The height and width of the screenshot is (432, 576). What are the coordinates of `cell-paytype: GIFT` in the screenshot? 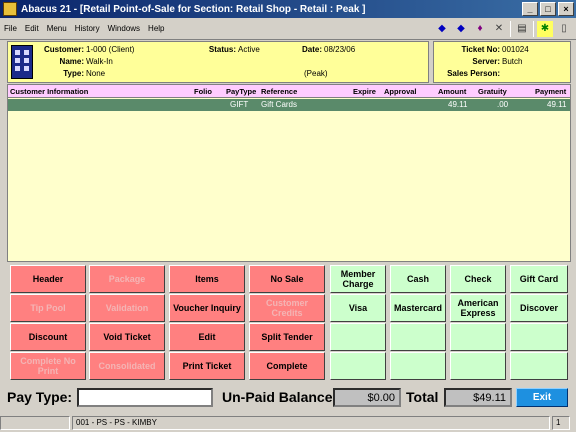 It's located at (239, 104).